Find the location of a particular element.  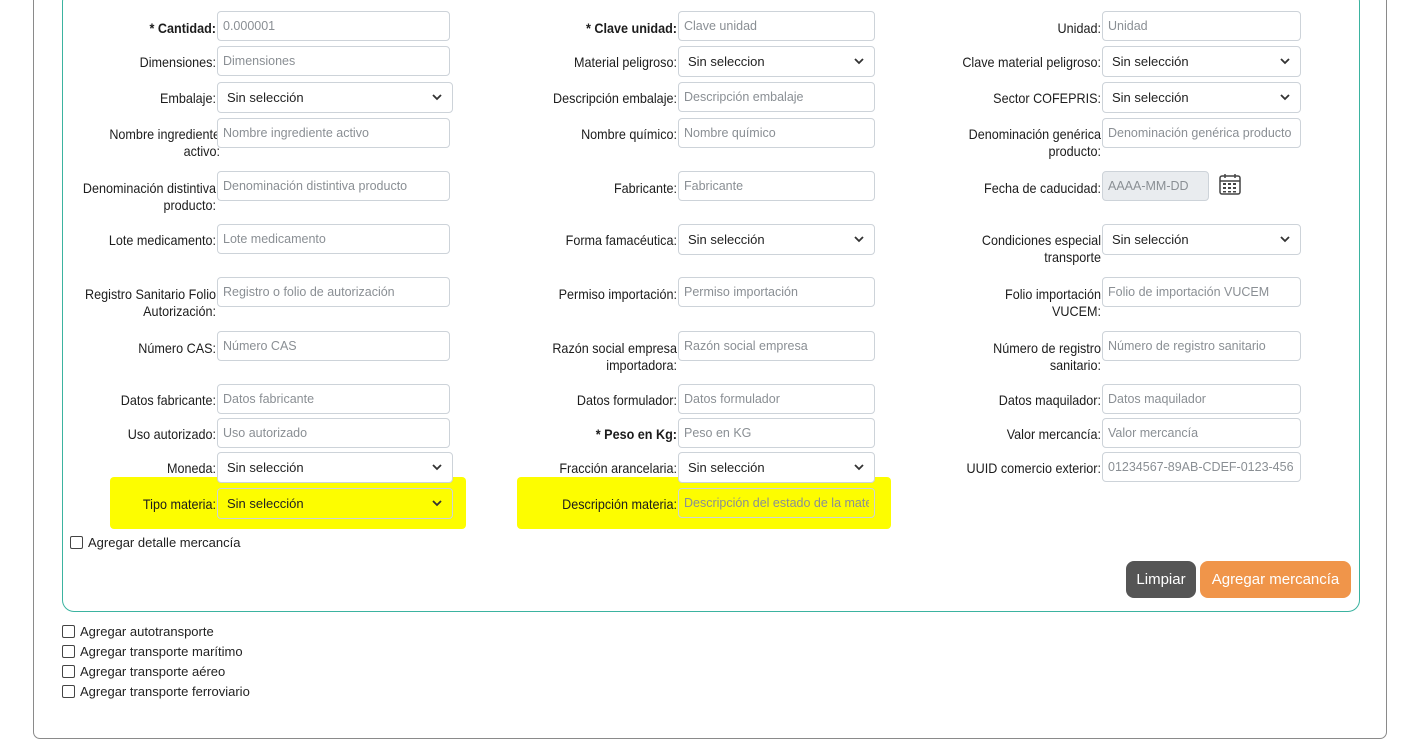

transporte-ferroviario-checkbox: Agregar transporte ferroviario is located at coordinates (156, 691).